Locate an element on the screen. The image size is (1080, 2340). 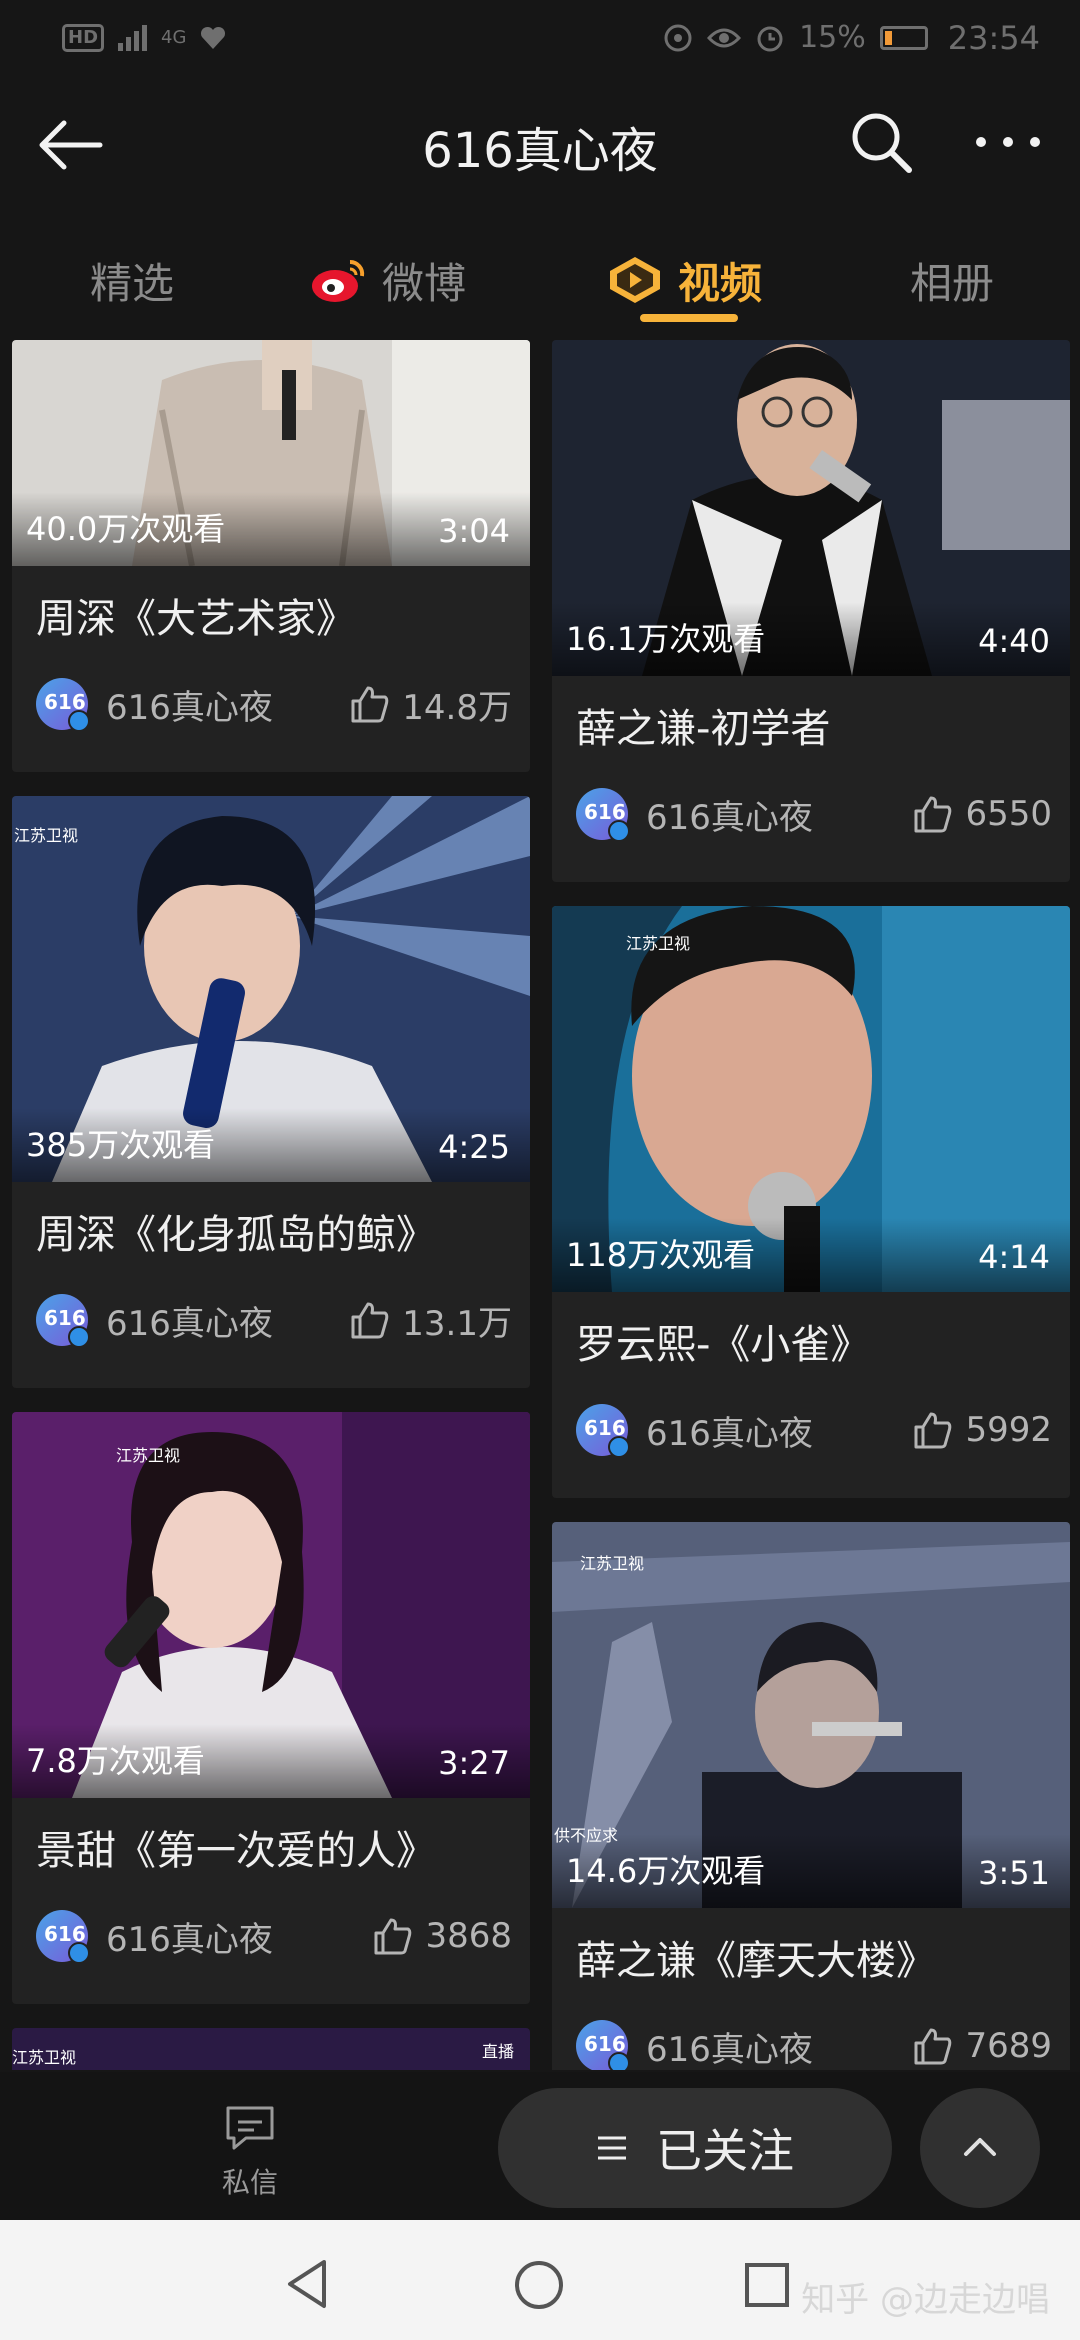
status-left: HD 4G is located at coordinates (144, 37).